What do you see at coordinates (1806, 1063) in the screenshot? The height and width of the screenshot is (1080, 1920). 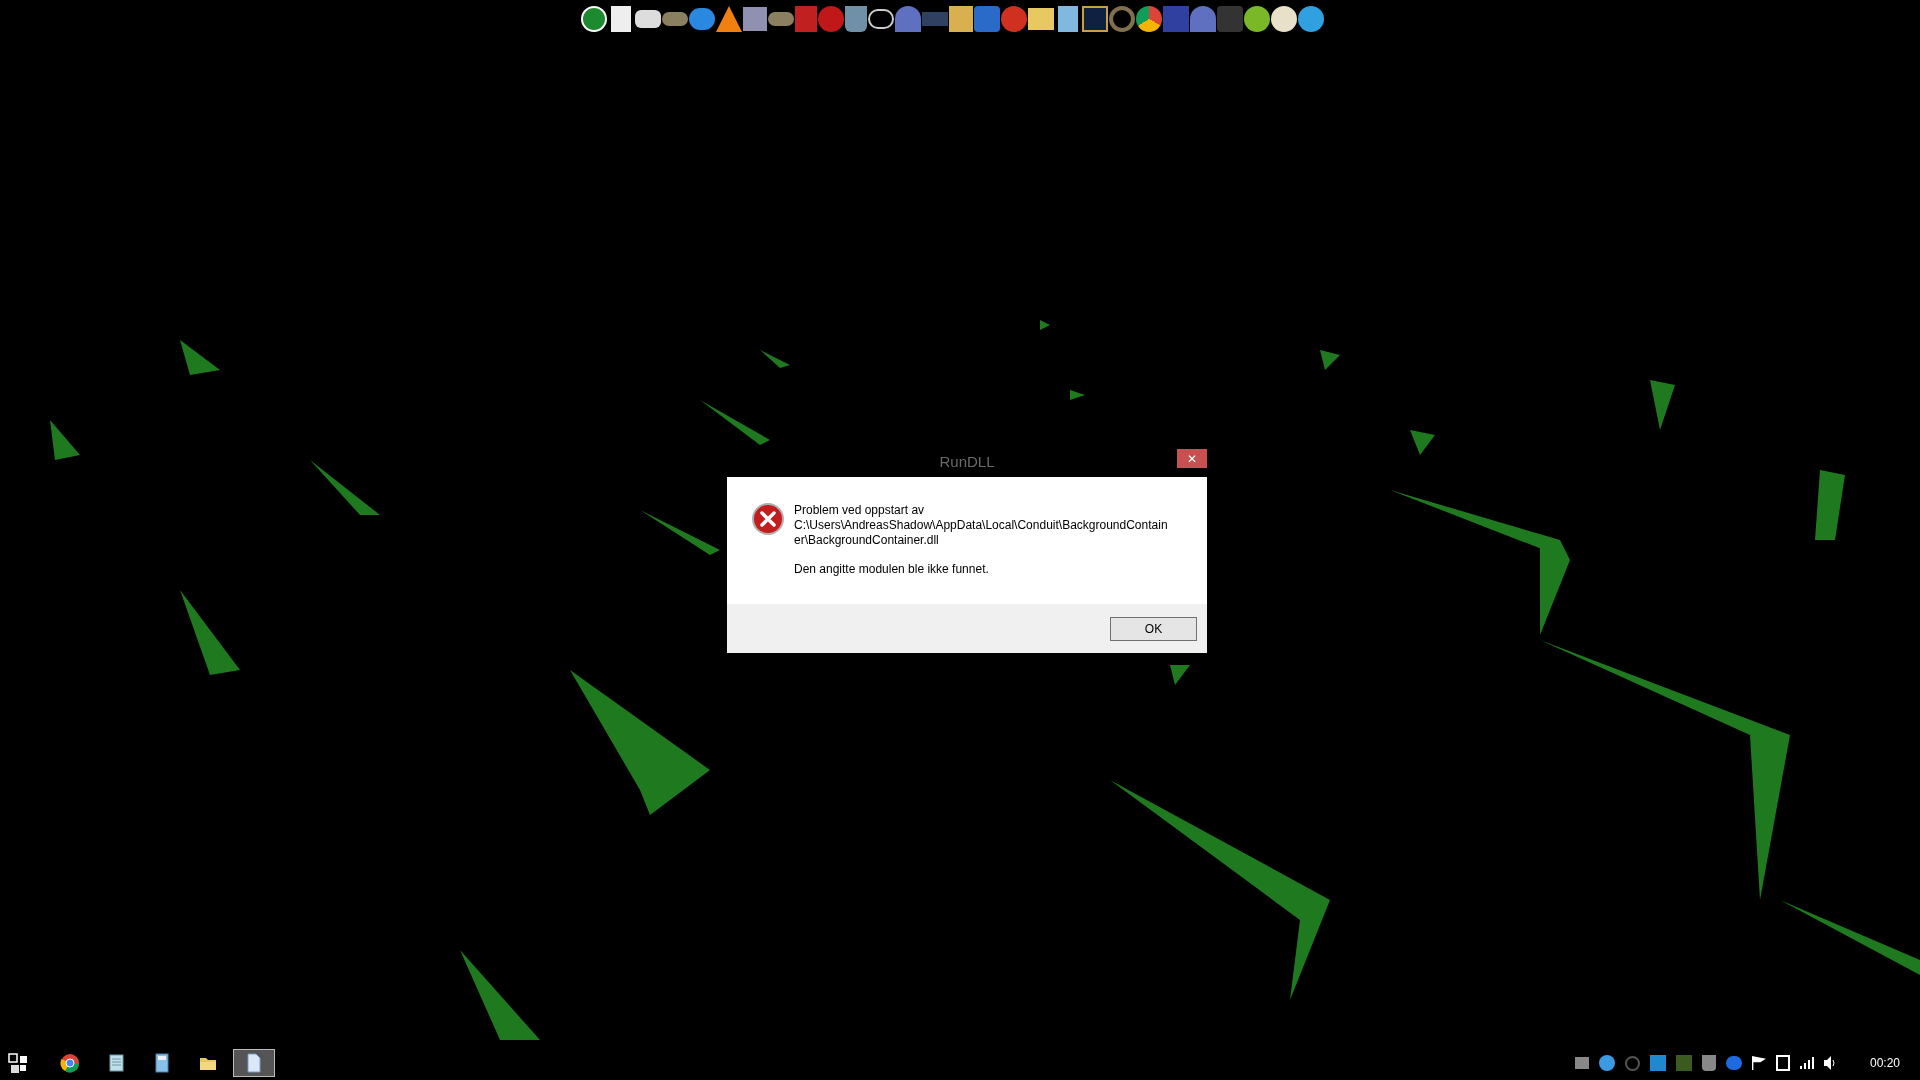 I see `signal-icon` at bounding box center [1806, 1063].